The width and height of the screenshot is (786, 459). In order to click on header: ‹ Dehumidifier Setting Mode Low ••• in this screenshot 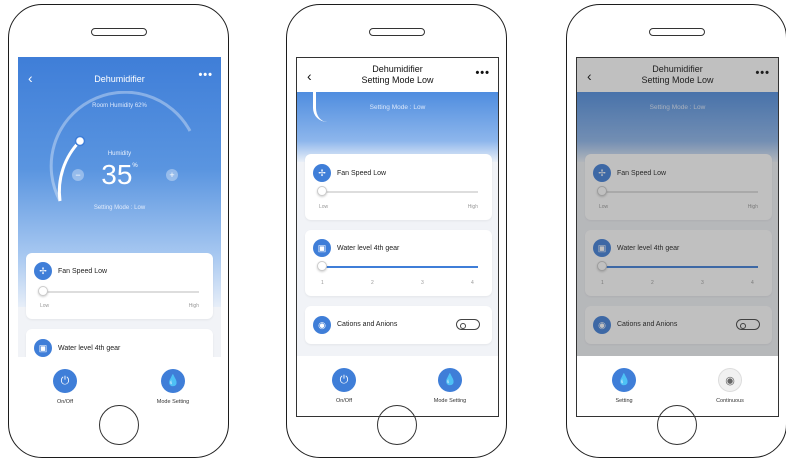, I will do `click(397, 75)`.